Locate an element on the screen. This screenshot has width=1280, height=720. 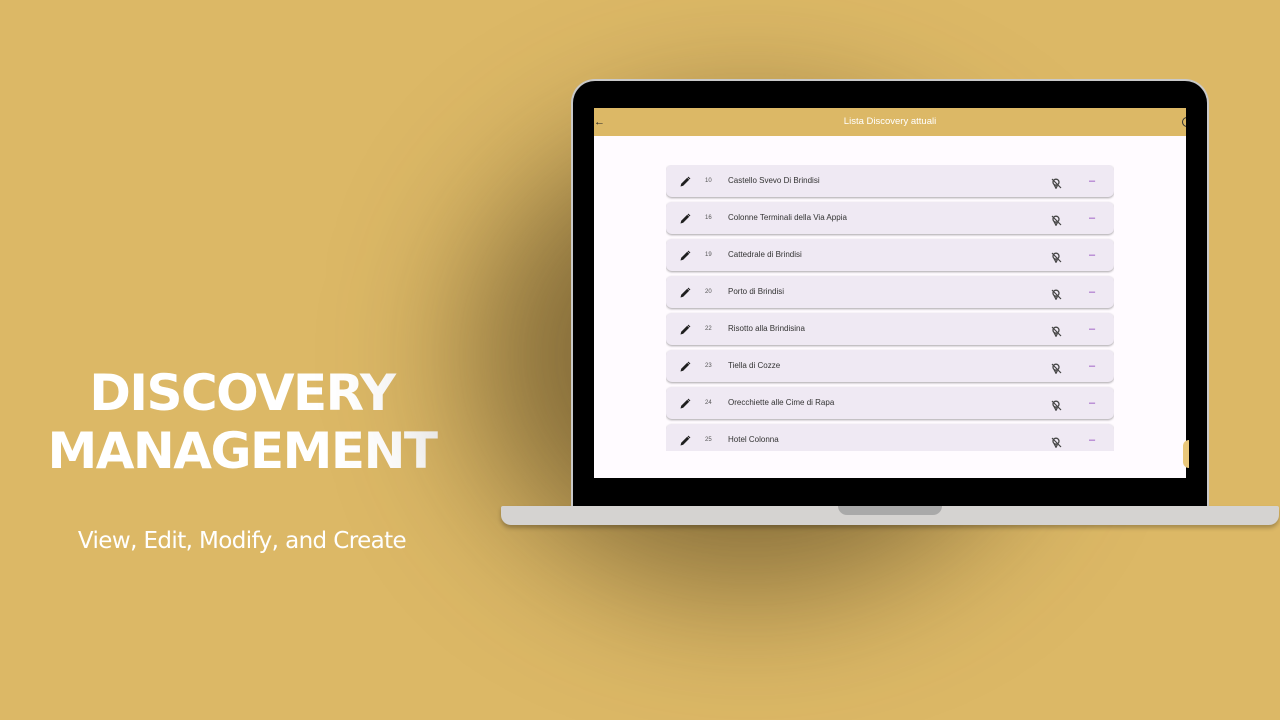
hero-title-line-2: MANAGEMENT is located at coordinates (242, 451).